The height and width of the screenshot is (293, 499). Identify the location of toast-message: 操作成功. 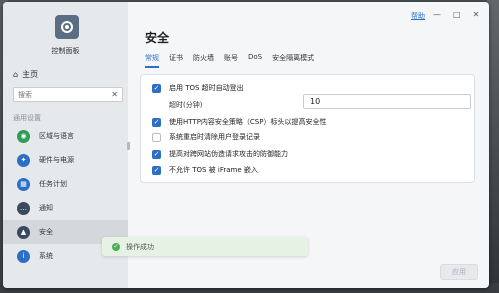
(140, 246).